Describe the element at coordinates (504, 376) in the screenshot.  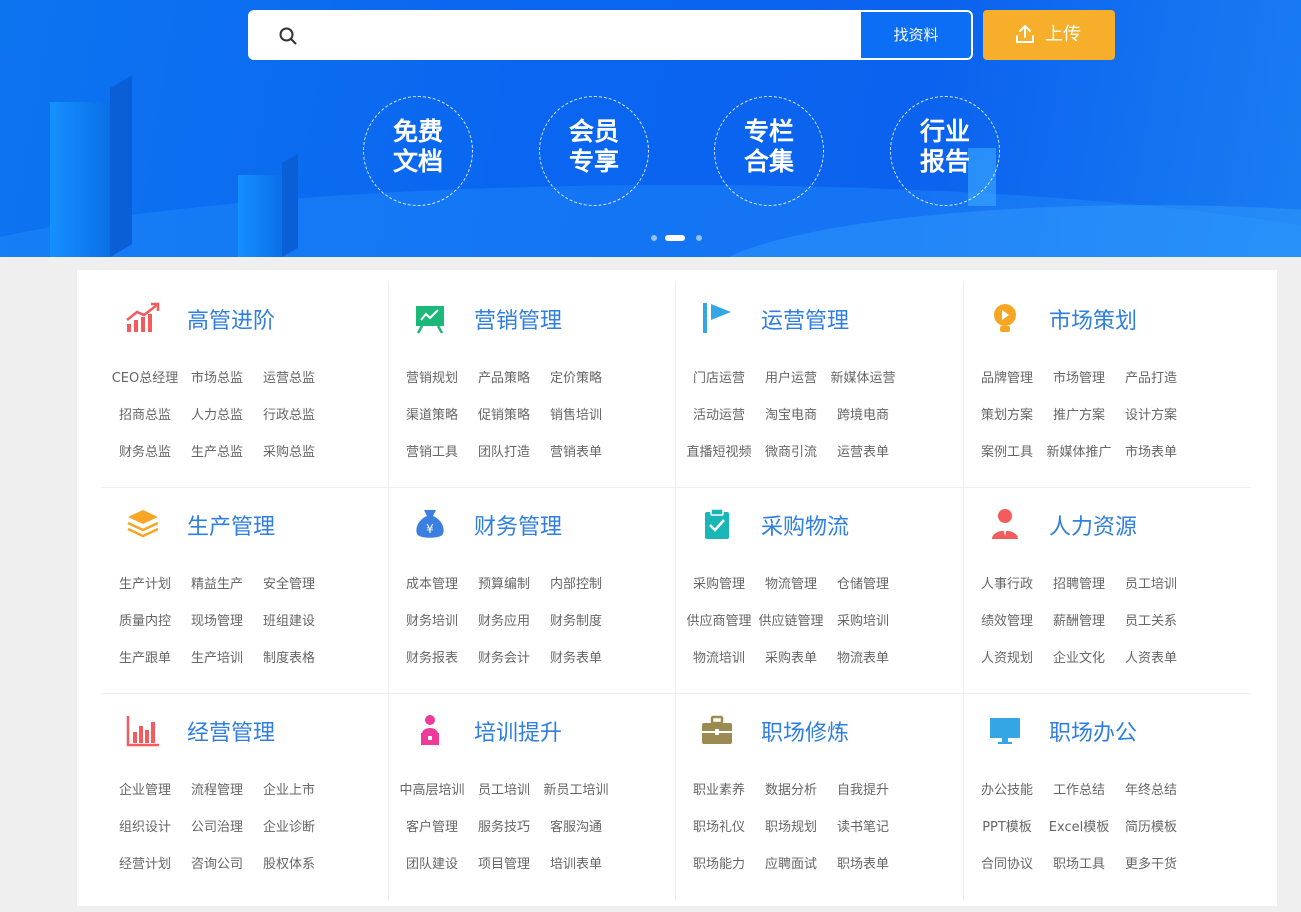
I see `category-link: 产品策略` at that location.